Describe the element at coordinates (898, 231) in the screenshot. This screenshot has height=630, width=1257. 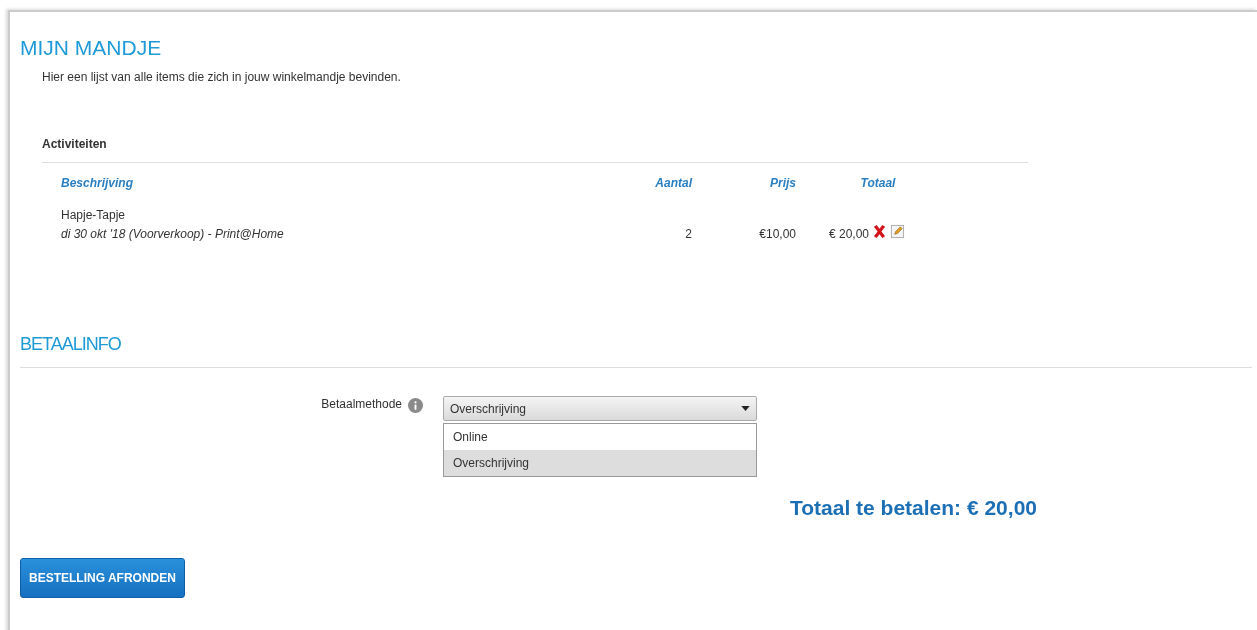
I see `edit-icon` at that location.